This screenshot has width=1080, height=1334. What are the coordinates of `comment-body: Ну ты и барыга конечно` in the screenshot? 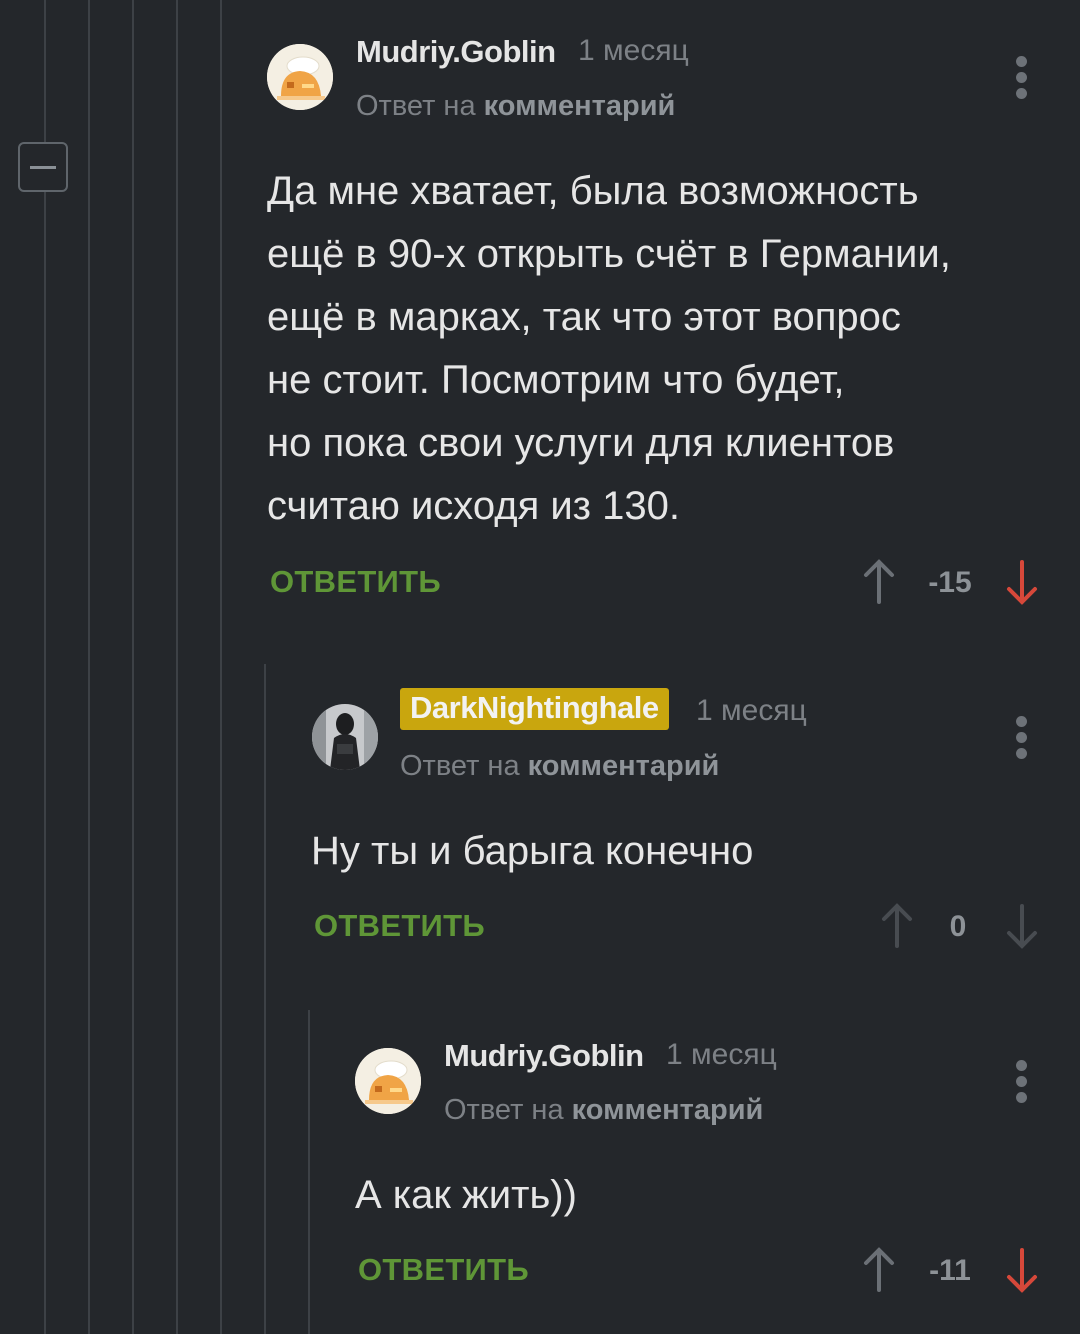 It's located at (532, 851).